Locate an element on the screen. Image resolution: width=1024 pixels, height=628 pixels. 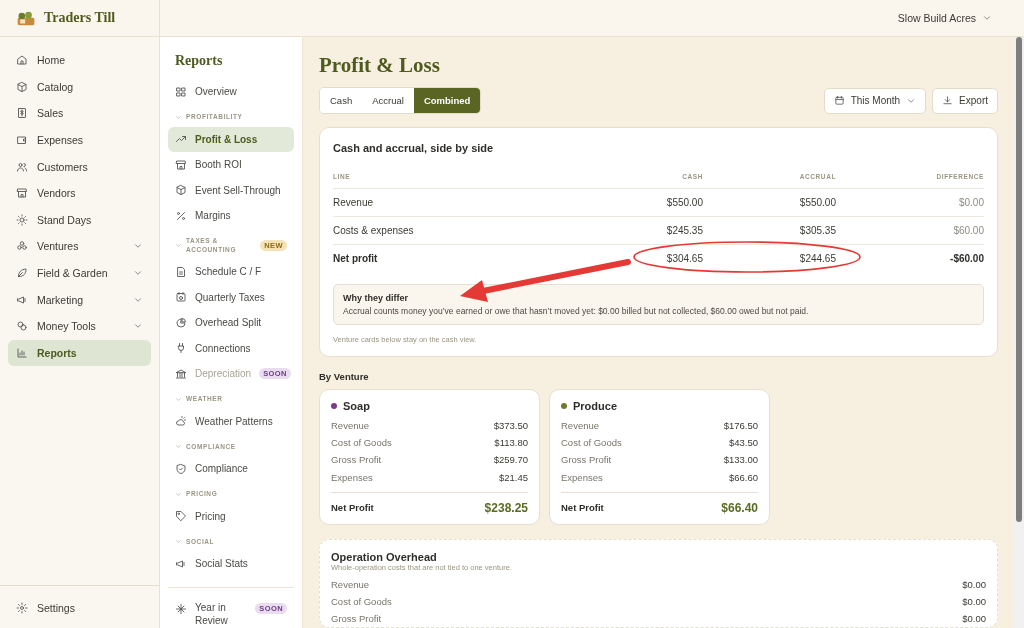
table-cell-text: -$60.00 is located at coordinates (966, 258).